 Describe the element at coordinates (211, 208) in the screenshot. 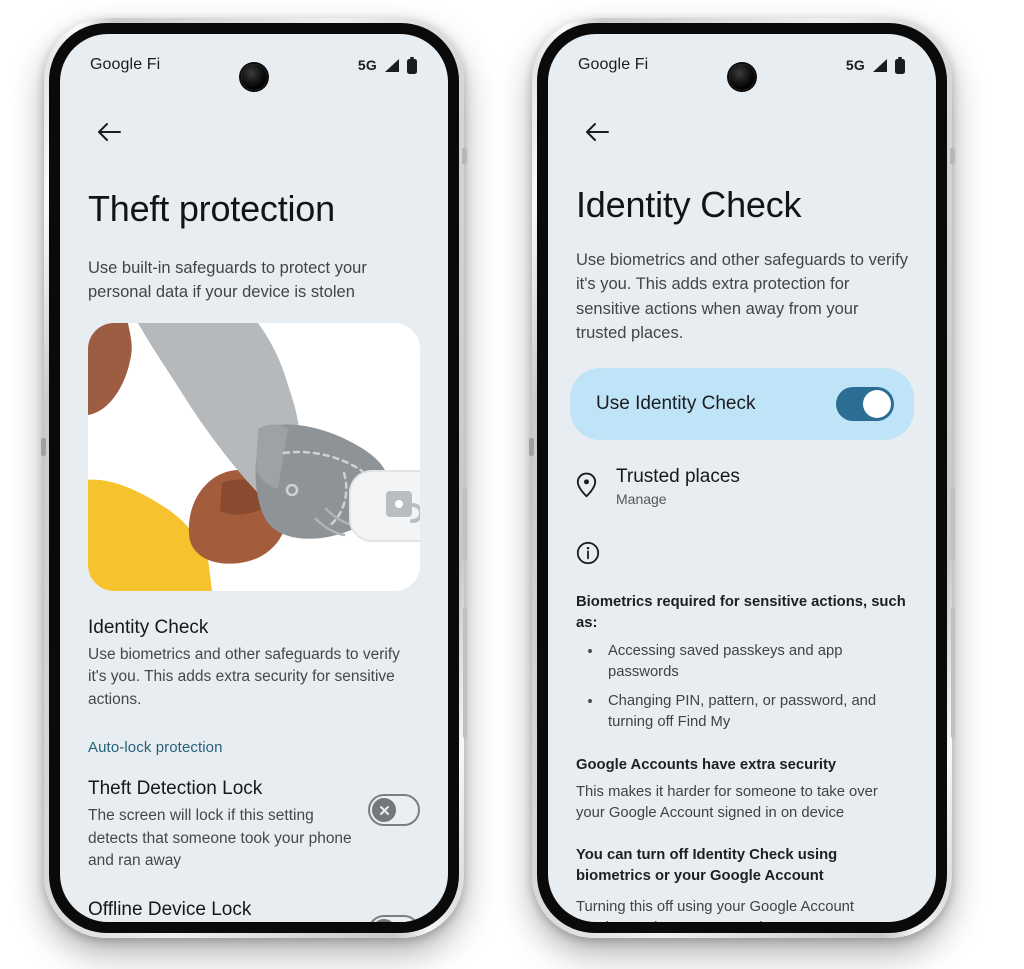

I see `page-title: Theft protection` at that location.